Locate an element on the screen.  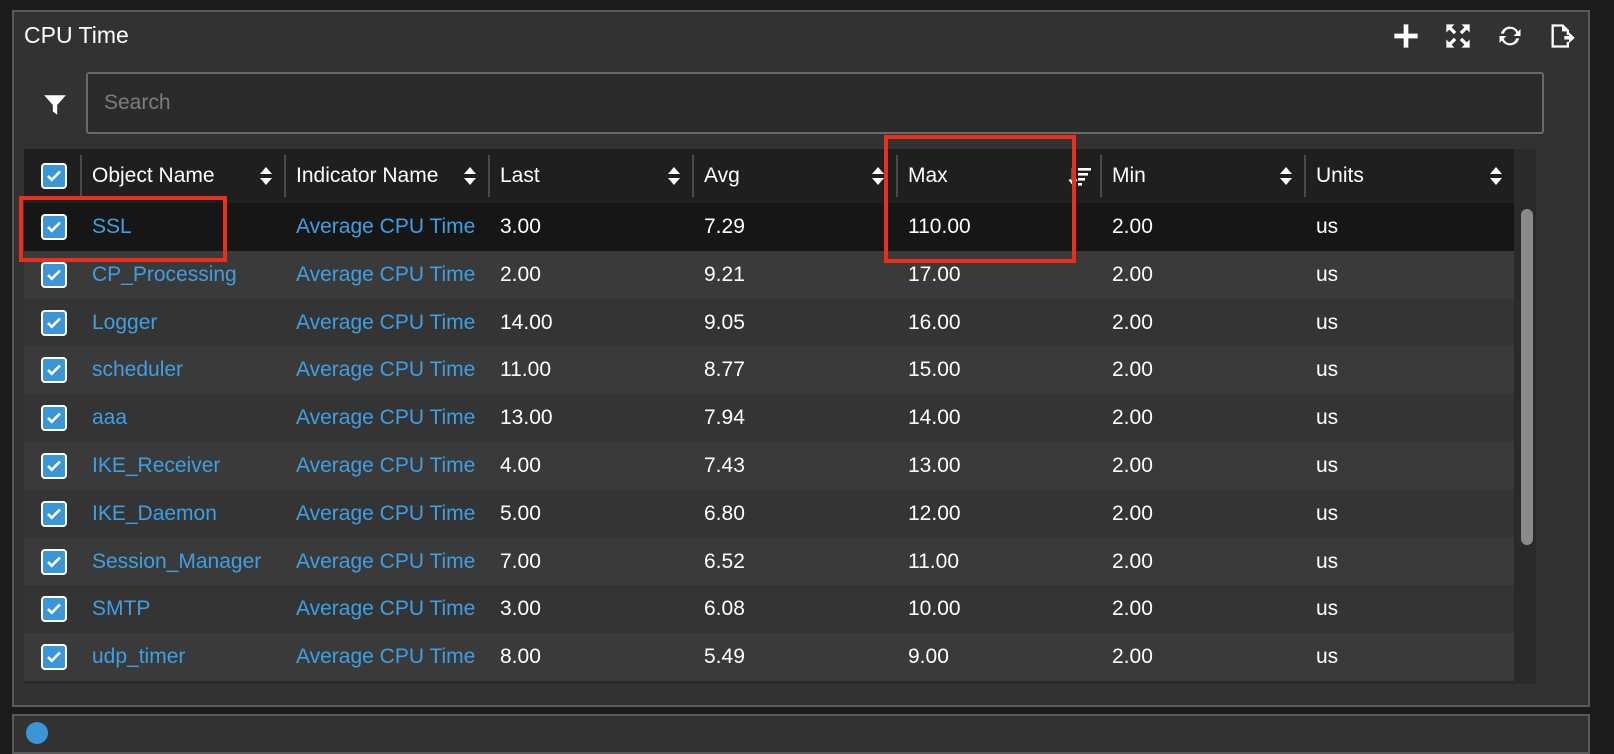
cell-avg: 6.08 is located at coordinates (724, 609).